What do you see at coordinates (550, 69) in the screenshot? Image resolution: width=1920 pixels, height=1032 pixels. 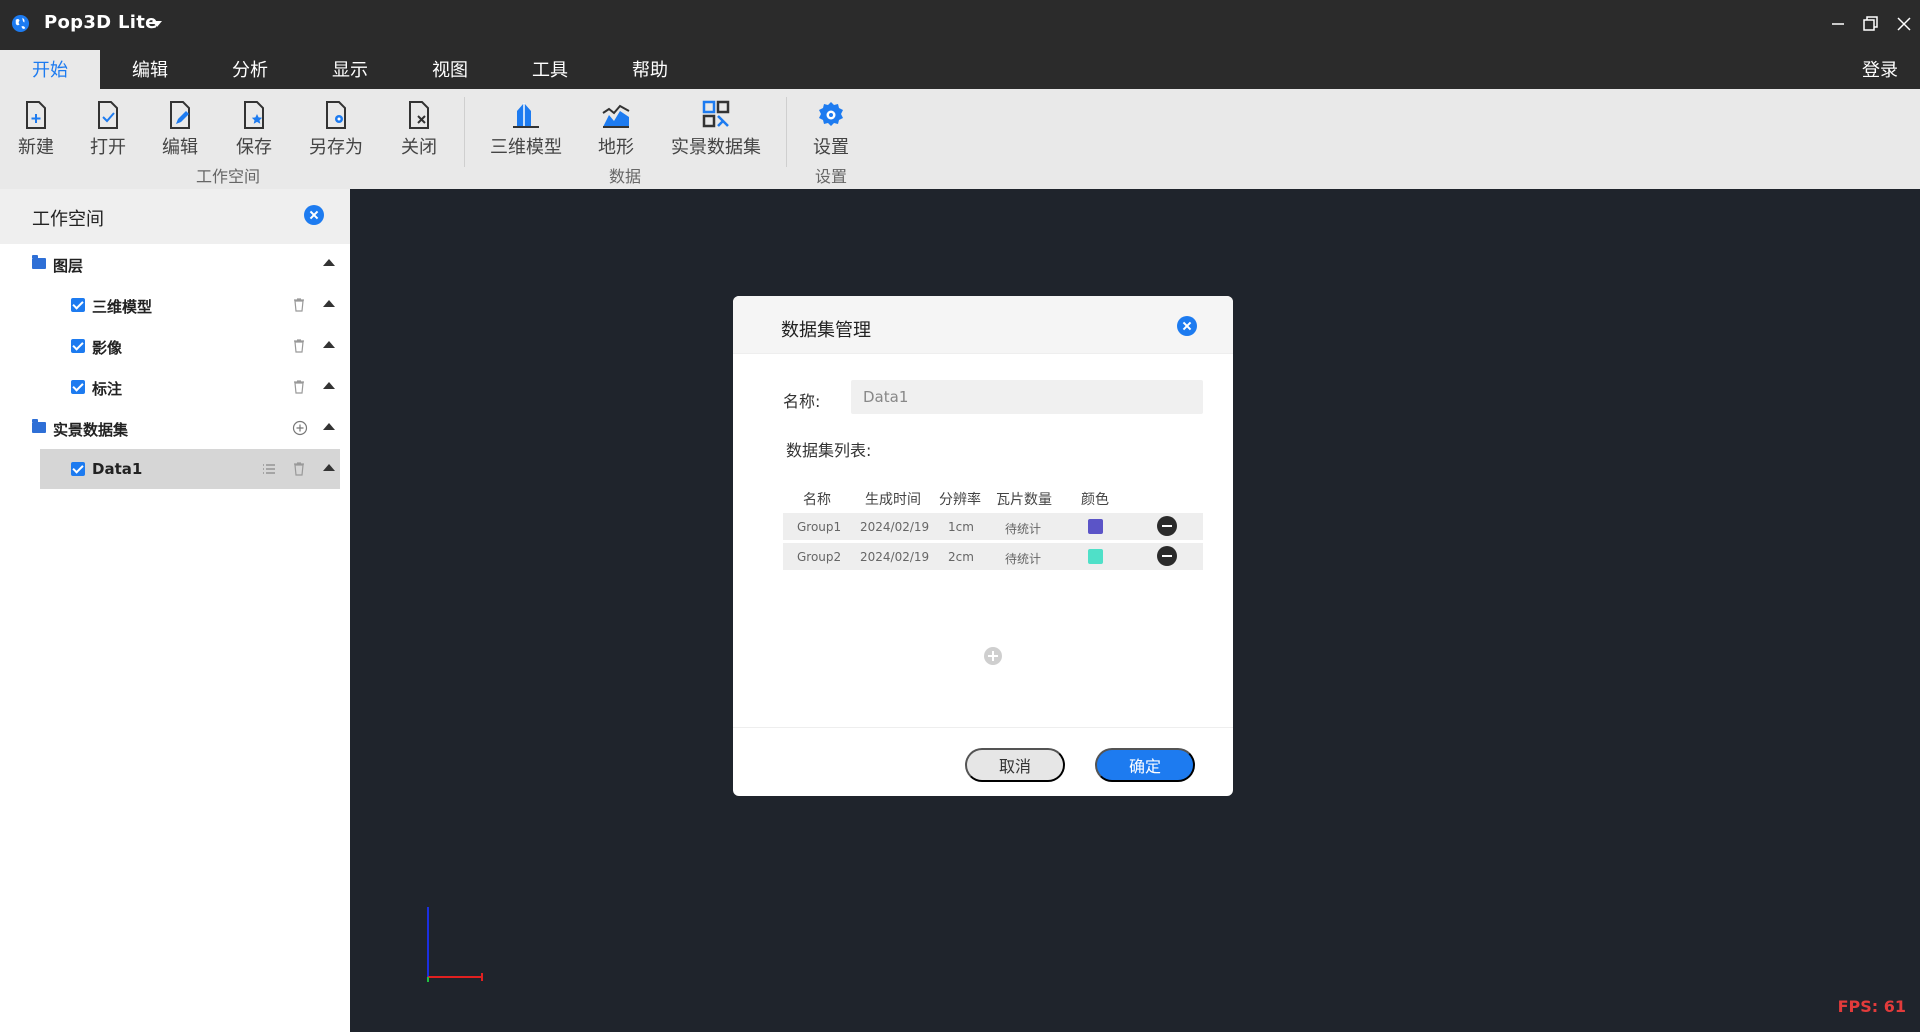 I see `tab-tools: 工具` at bounding box center [550, 69].